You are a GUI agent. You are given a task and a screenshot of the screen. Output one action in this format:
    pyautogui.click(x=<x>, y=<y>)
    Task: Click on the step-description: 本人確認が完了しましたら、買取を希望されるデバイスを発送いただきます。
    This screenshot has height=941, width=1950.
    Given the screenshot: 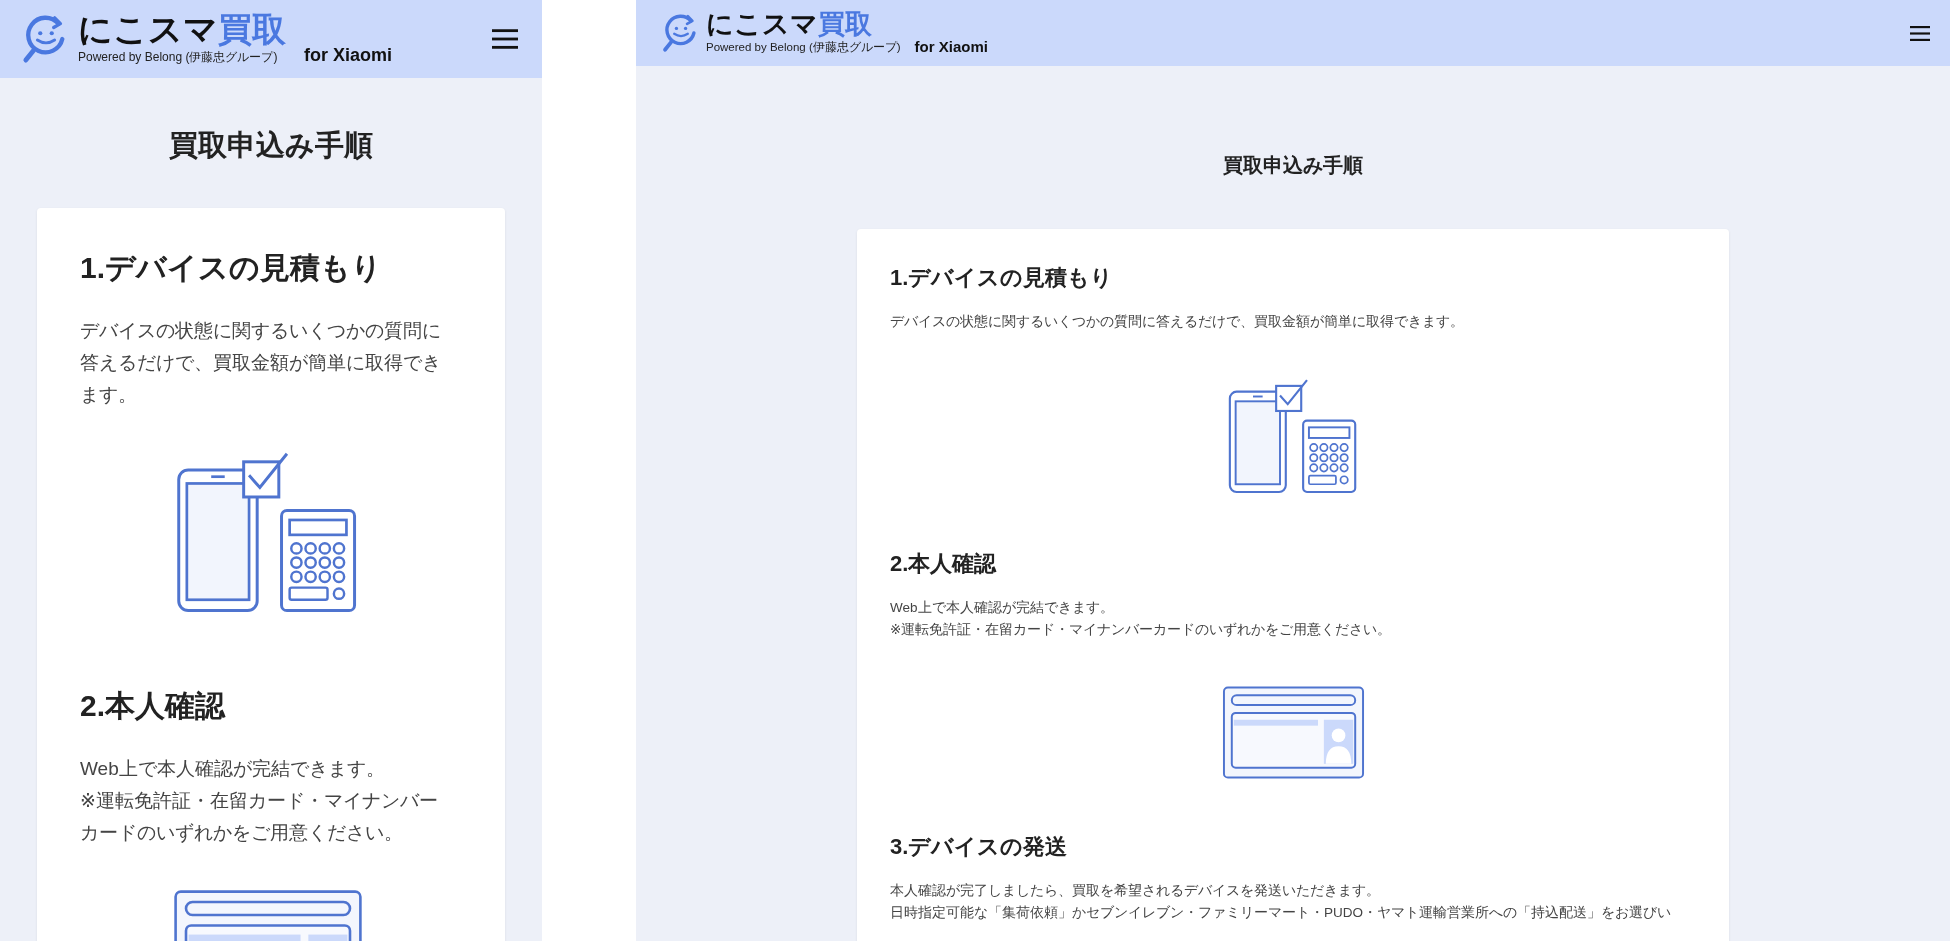 What is the action you would take?
    pyautogui.click(x=1135, y=891)
    